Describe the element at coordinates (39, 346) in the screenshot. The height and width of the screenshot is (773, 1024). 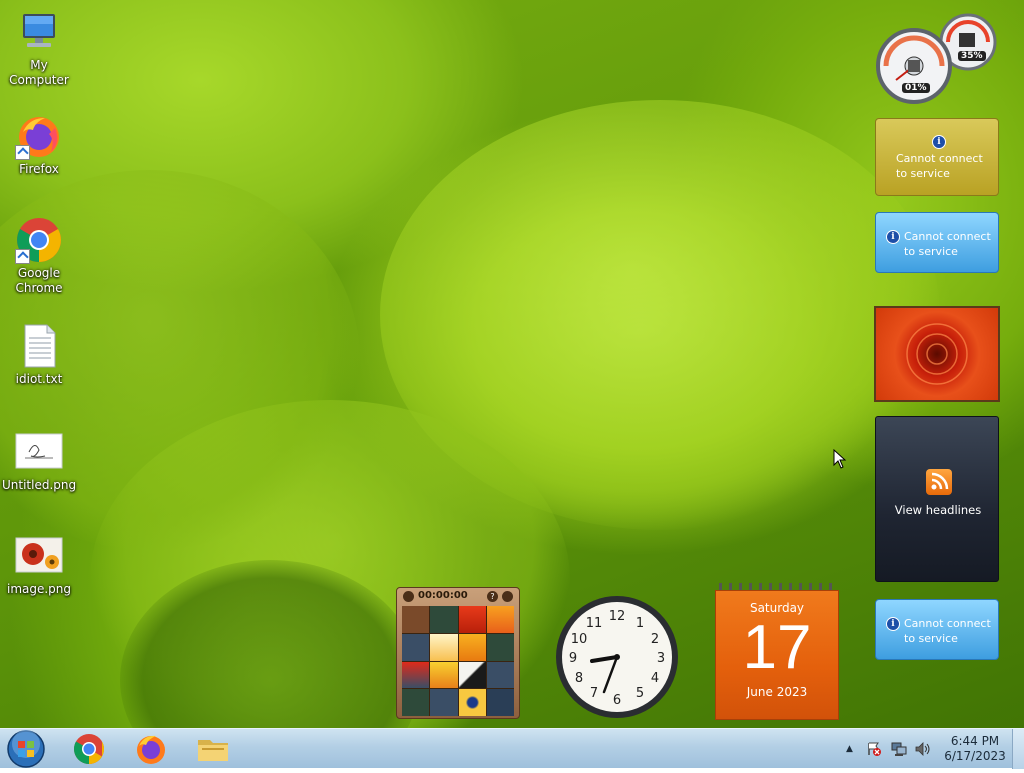
I see `text-file-icon` at that location.